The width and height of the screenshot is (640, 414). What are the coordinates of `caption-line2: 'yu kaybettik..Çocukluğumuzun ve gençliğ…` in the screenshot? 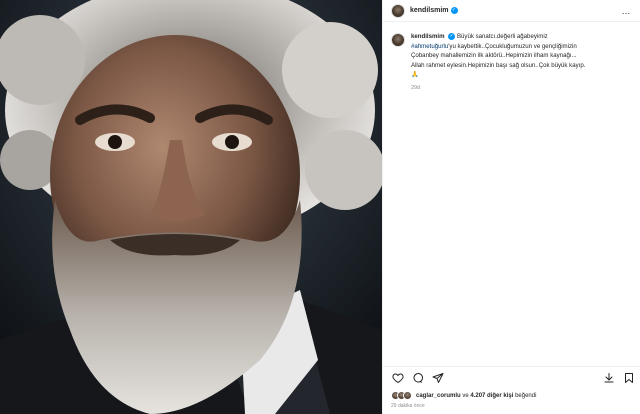 It's located at (512, 46).